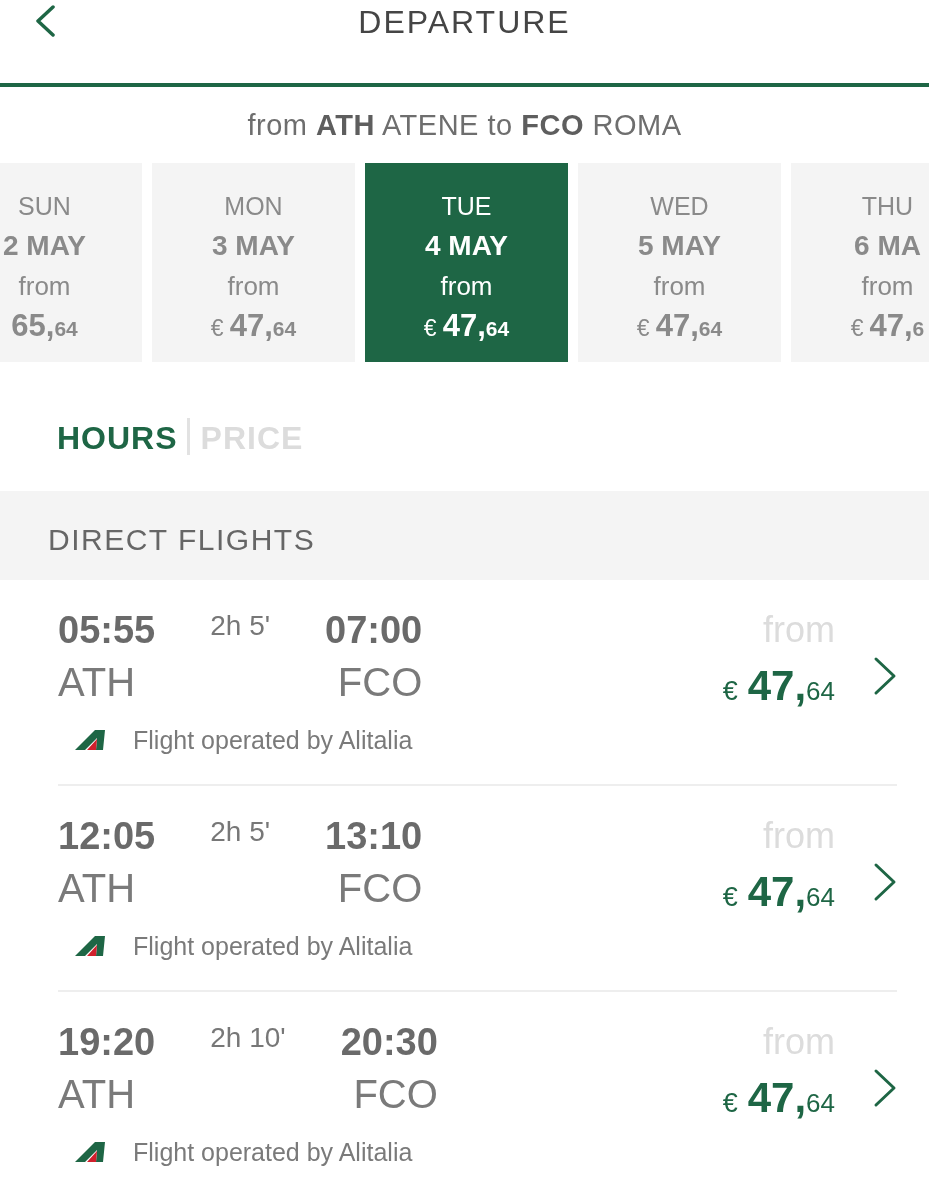 The width and height of the screenshot is (929, 1200). Describe the element at coordinates (182, 539) in the screenshot. I see `section-title: DIRECT FLIGHTS` at that location.